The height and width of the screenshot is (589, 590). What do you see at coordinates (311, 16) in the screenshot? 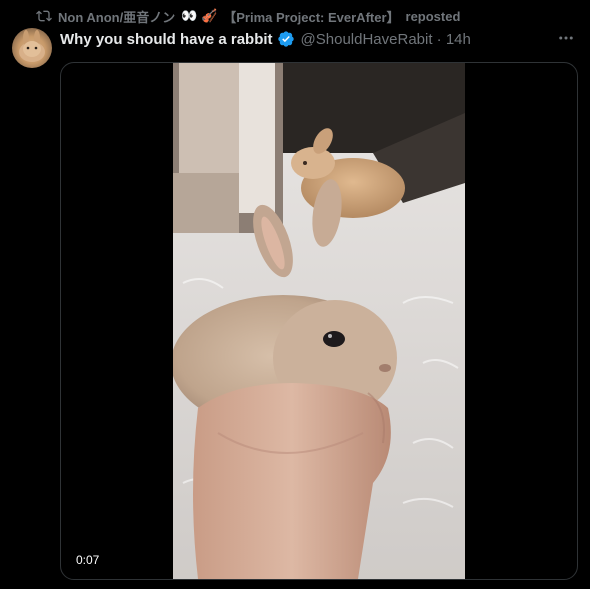
I see `repost-user-project: 【Prima Project: EverAfter】` at bounding box center [311, 16].